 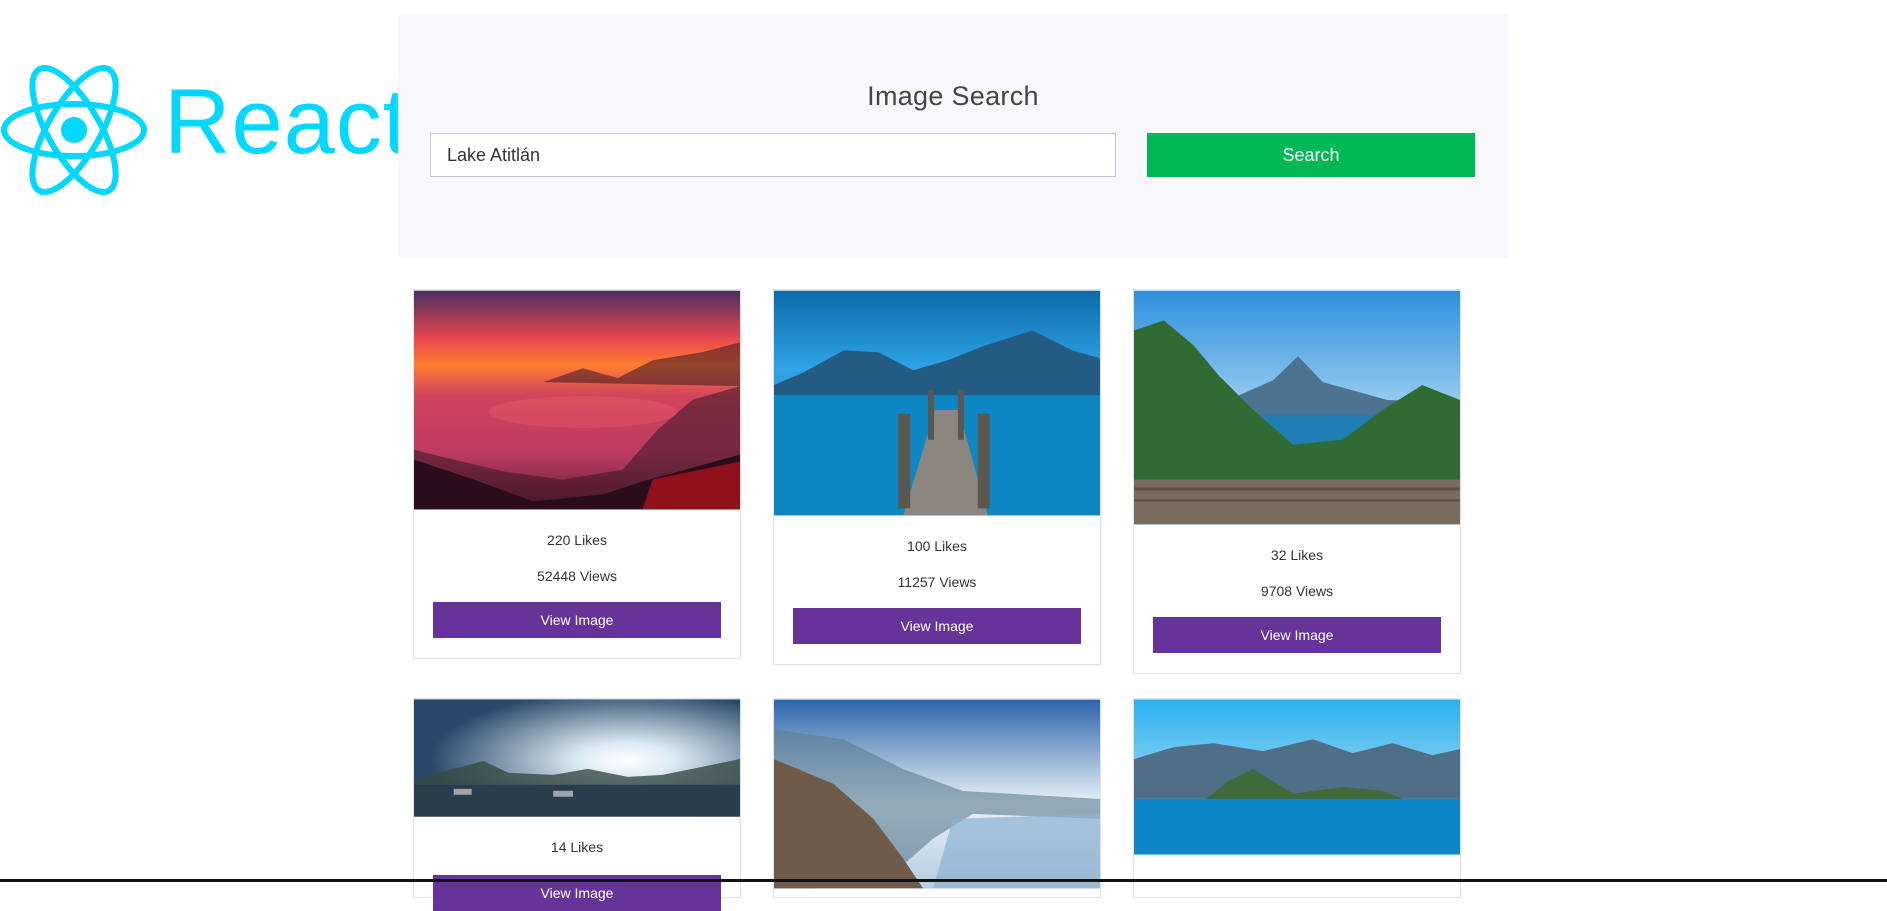 I want to click on image-card: 32 Likes 9708 Views View Image, so click(x=1297, y=481).